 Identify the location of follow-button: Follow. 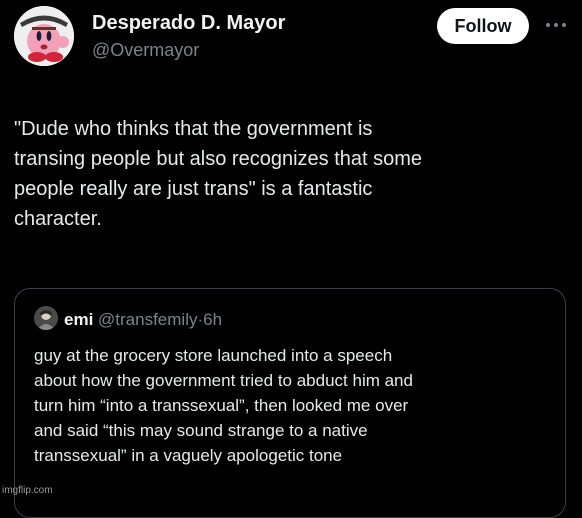
(483, 26).